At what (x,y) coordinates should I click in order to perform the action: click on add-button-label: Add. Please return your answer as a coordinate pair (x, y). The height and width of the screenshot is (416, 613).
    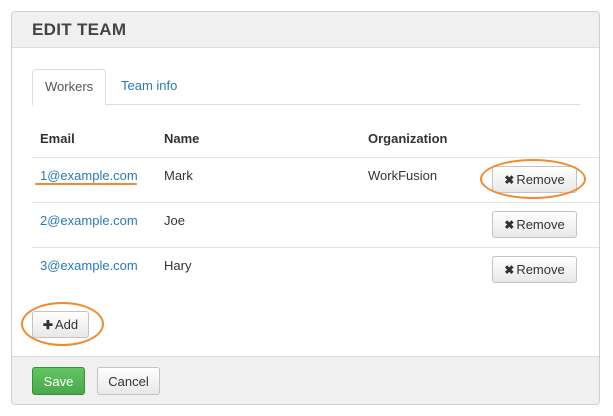
    Looking at the image, I should click on (66, 324).